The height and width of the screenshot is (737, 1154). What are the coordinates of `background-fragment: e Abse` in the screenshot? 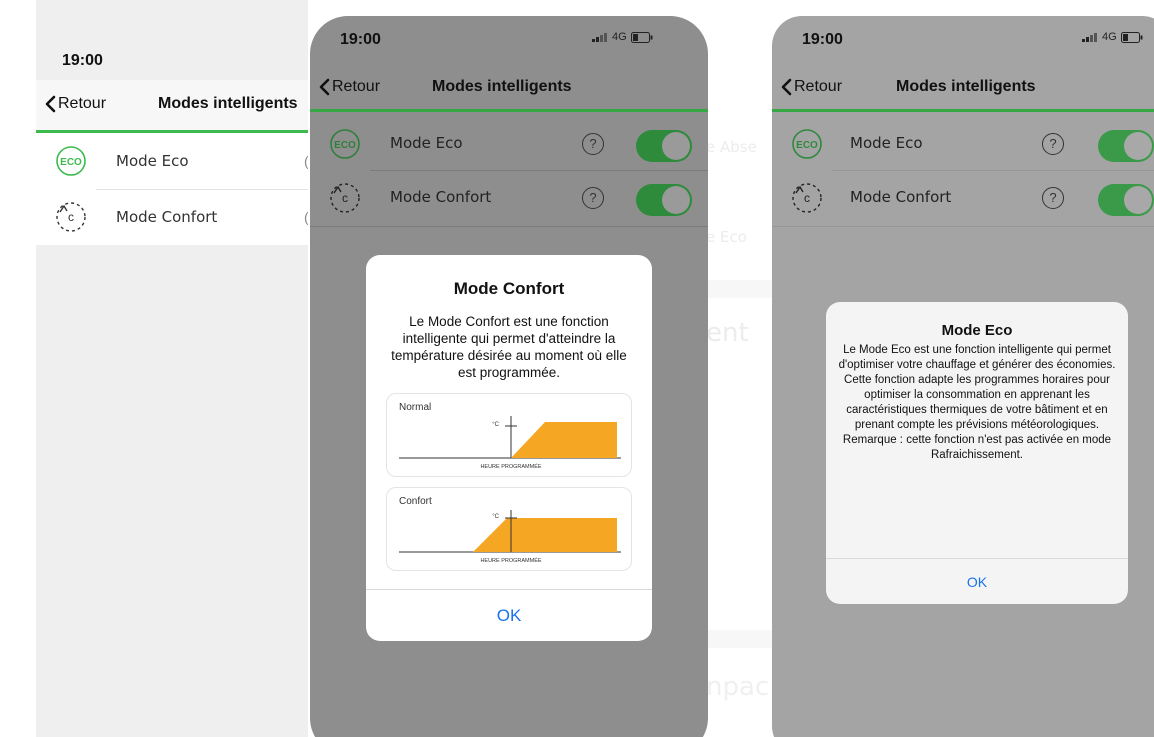 It's located at (731, 147).